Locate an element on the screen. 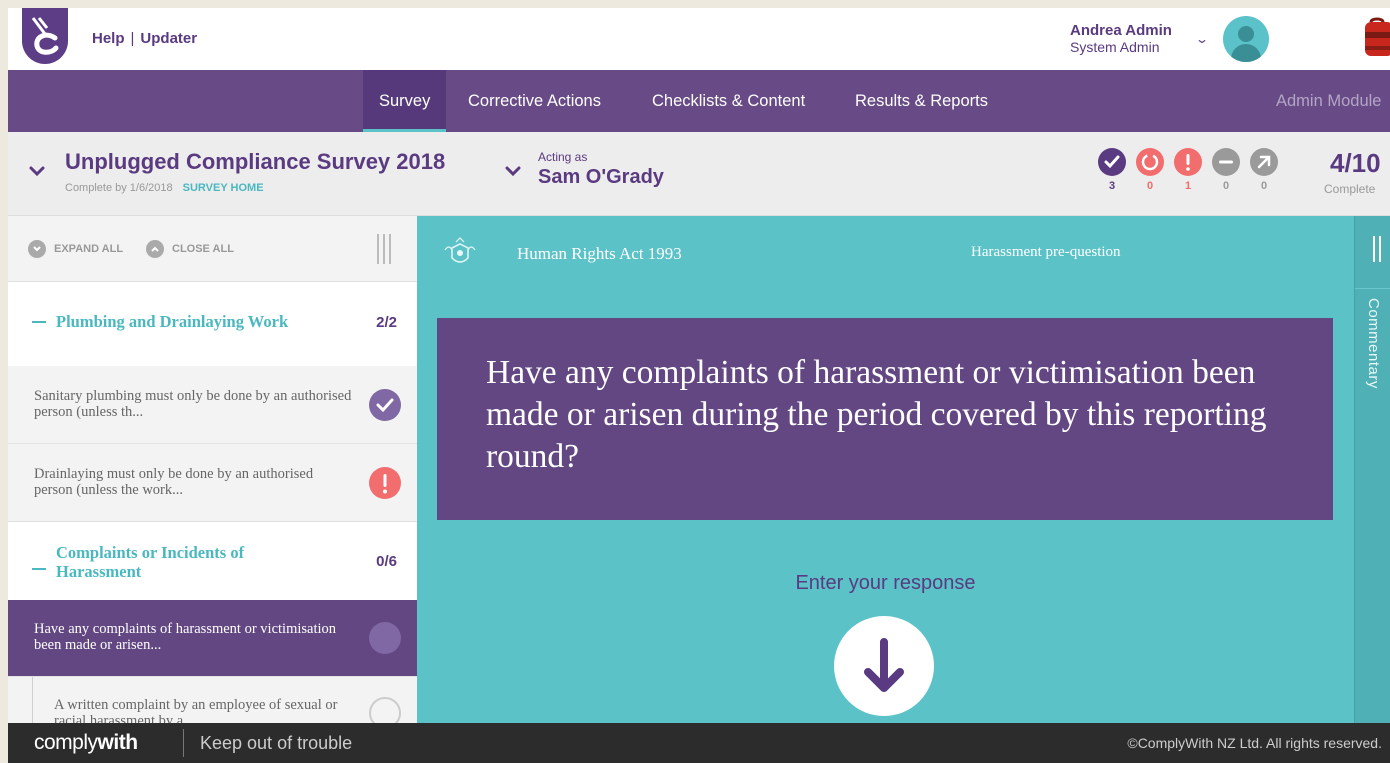  footer-copyright: ©ComplyWith NZ Ltd. All rights reserved. is located at coordinates (1254, 743).